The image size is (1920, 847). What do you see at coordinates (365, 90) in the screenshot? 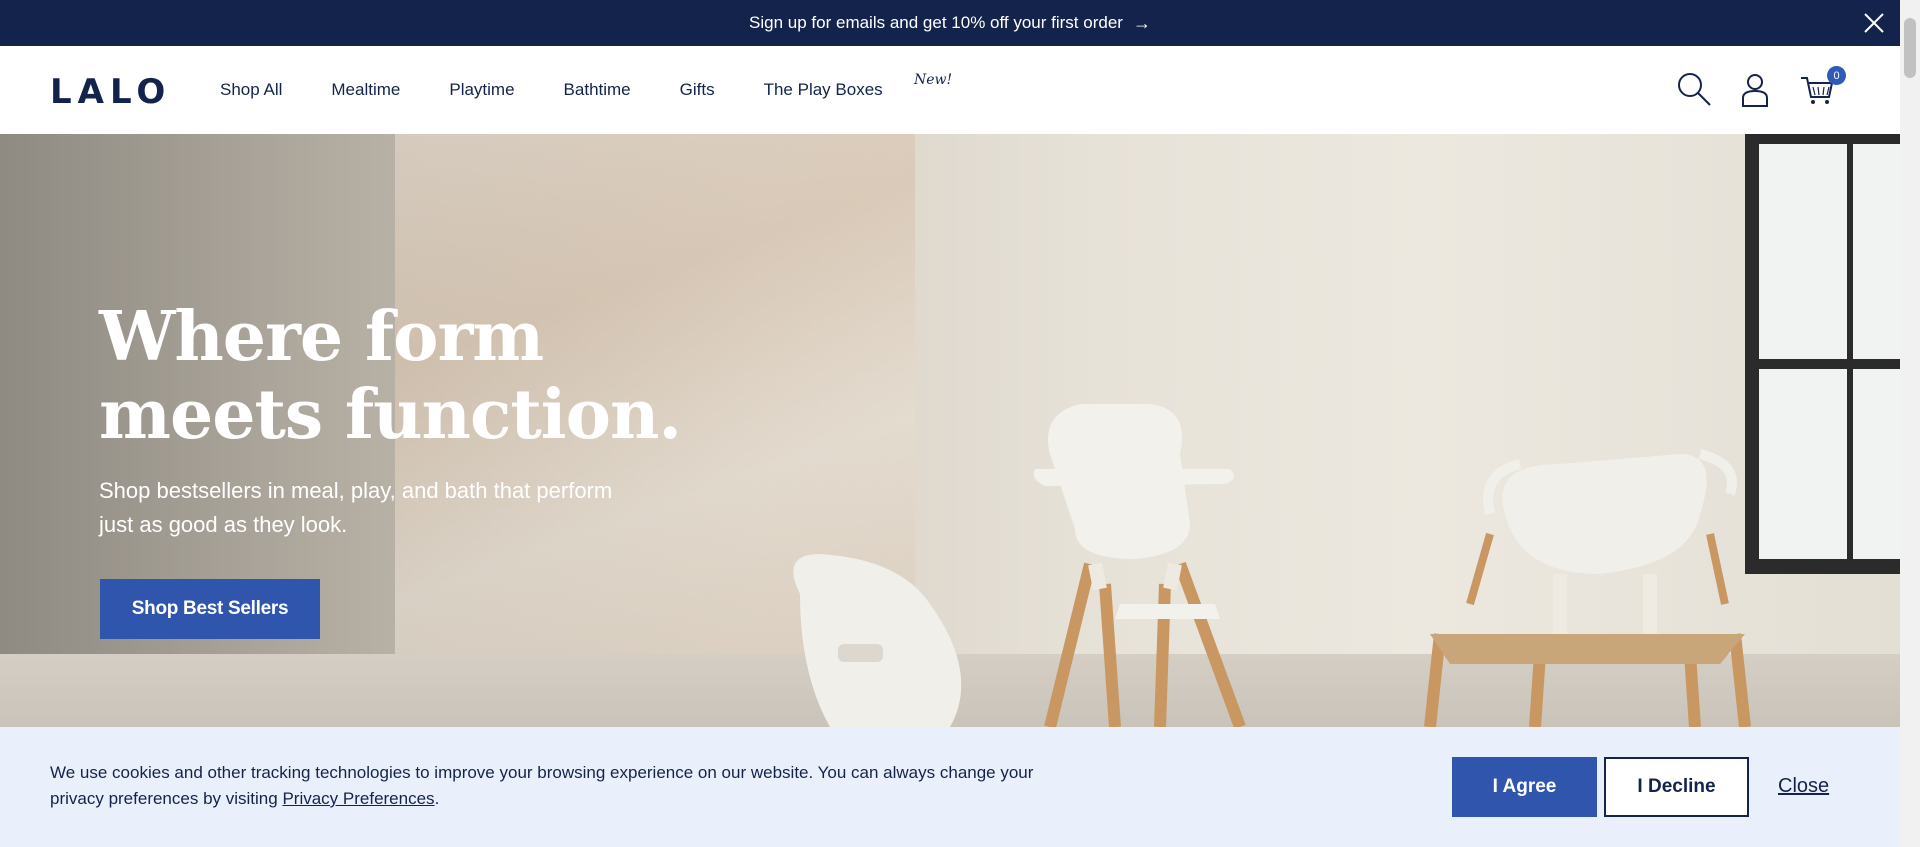
I see `nav-mealtime: Mealtime` at bounding box center [365, 90].